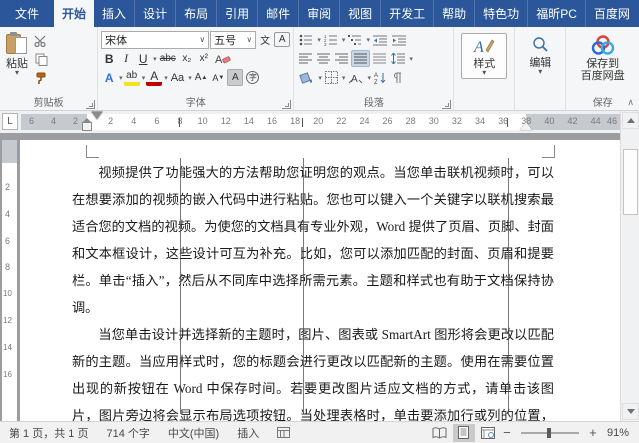 This screenshot has width=639, height=443. I want to click on bullets-caret-icon: ▾, so click(319, 40).